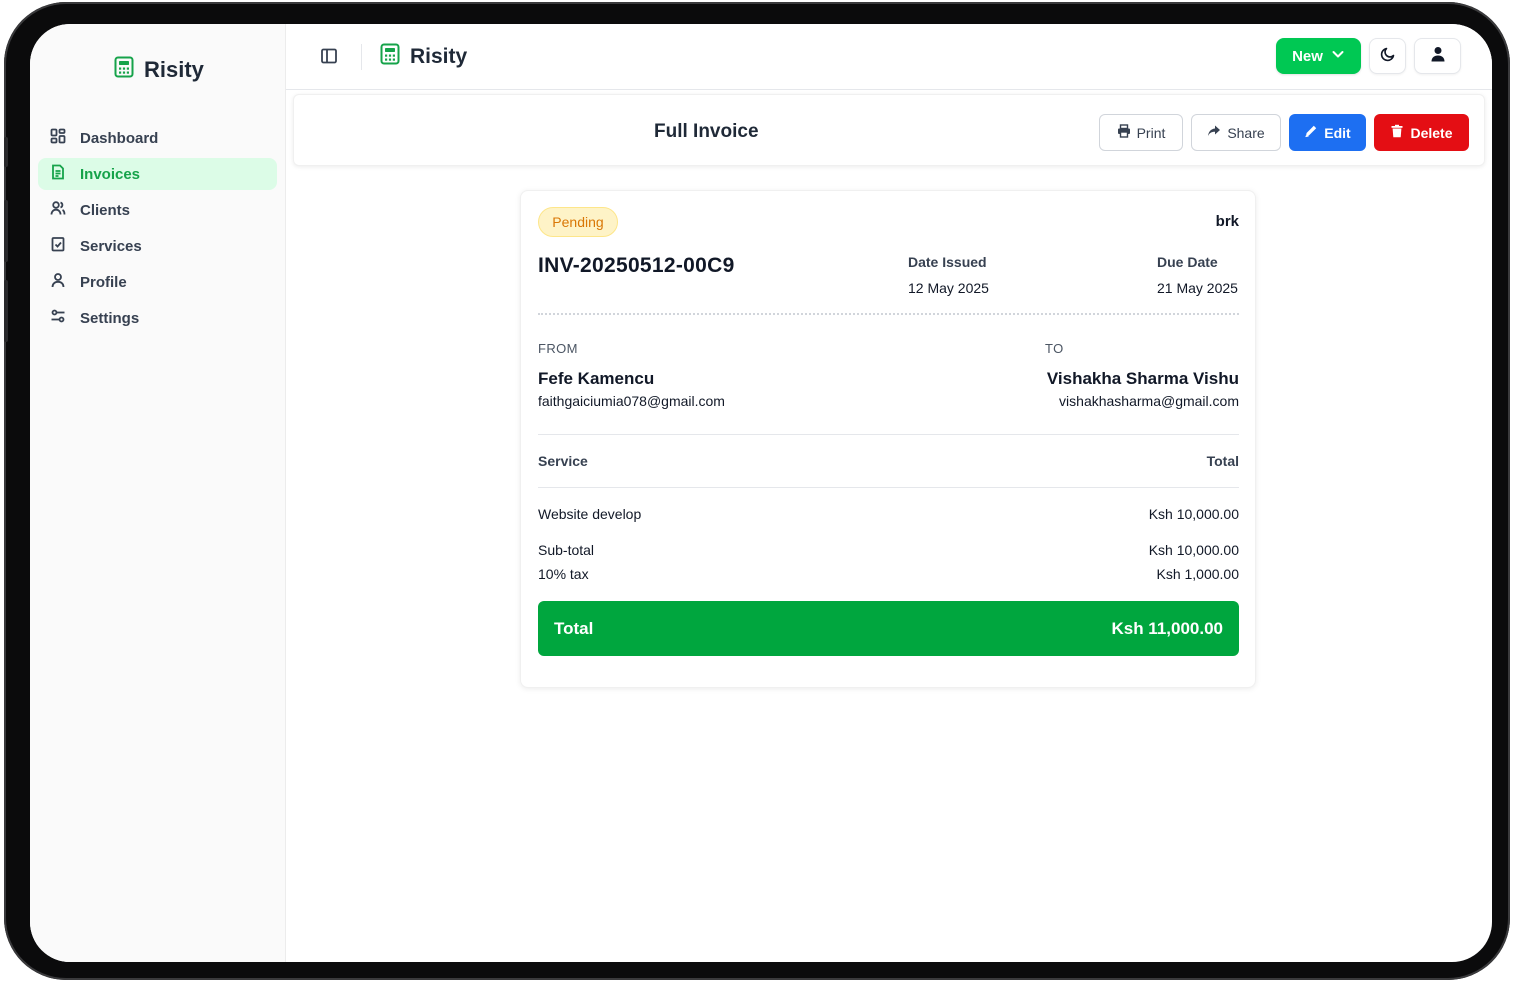 The width and height of the screenshot is (1514, 982). Describe the element at coordinates (119, 138) in the screenshot. I see `sidebar-item-label: Dashboard` at that location.